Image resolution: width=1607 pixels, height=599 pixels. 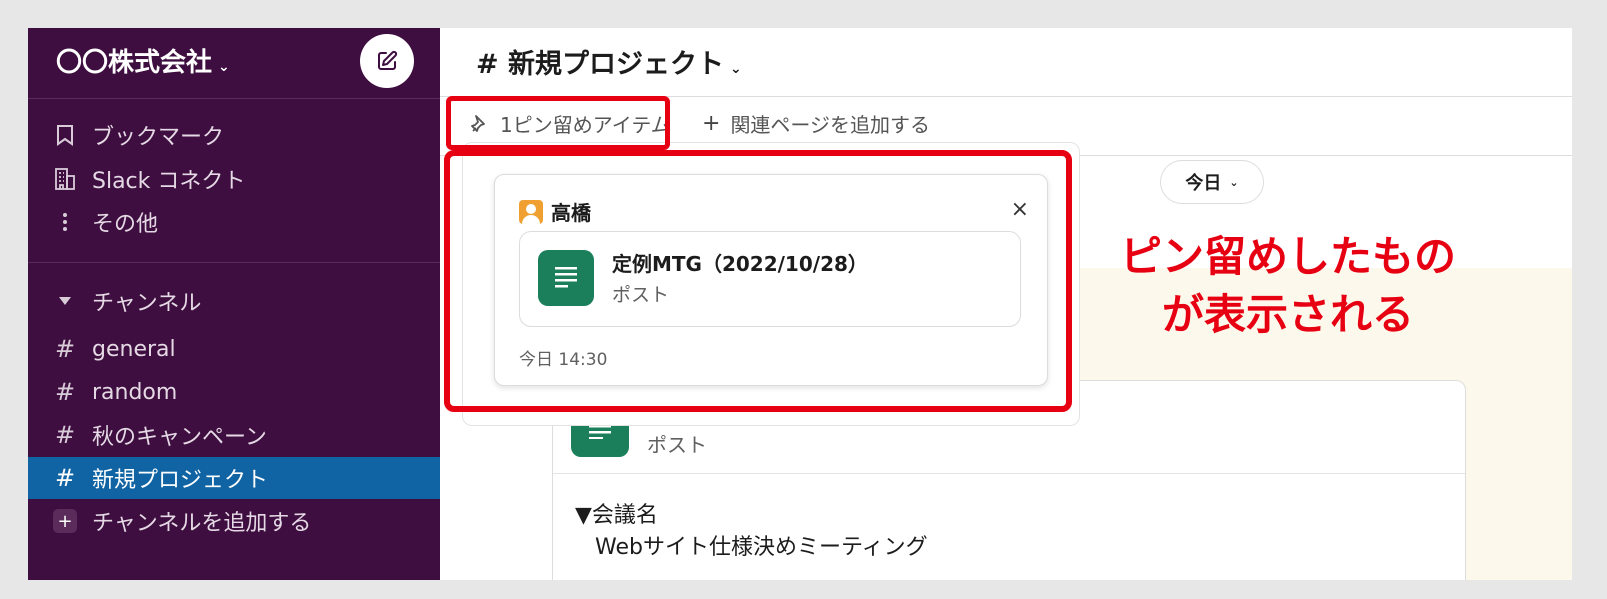 I want to click on sidebar-divider, so click(x=234, y=262).